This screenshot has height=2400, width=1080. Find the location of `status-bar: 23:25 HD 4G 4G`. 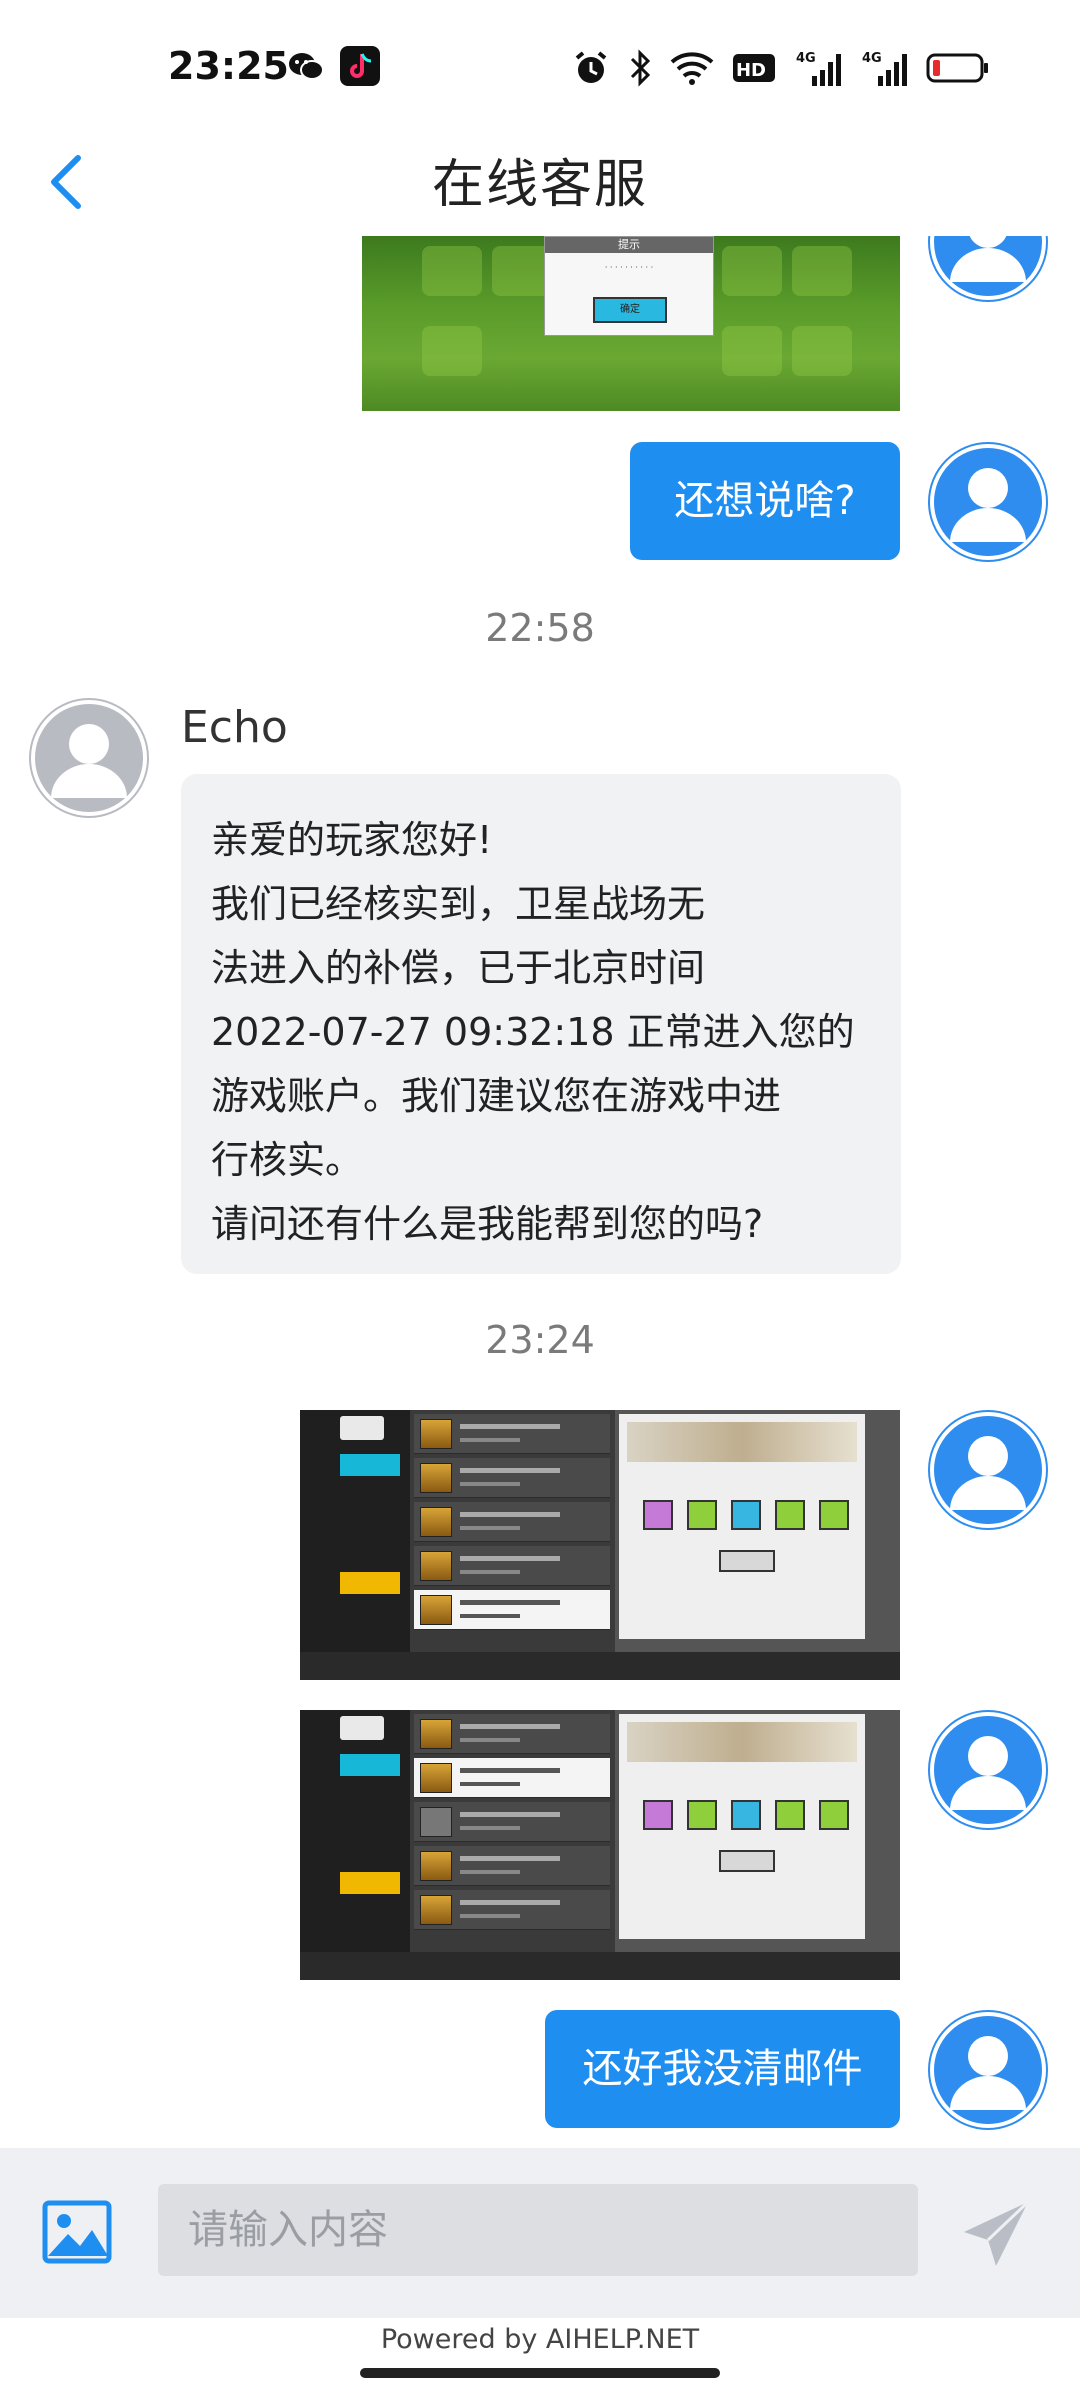

status-bar: 23:25 HD 4G 4G is located at coordinates (540, 65).